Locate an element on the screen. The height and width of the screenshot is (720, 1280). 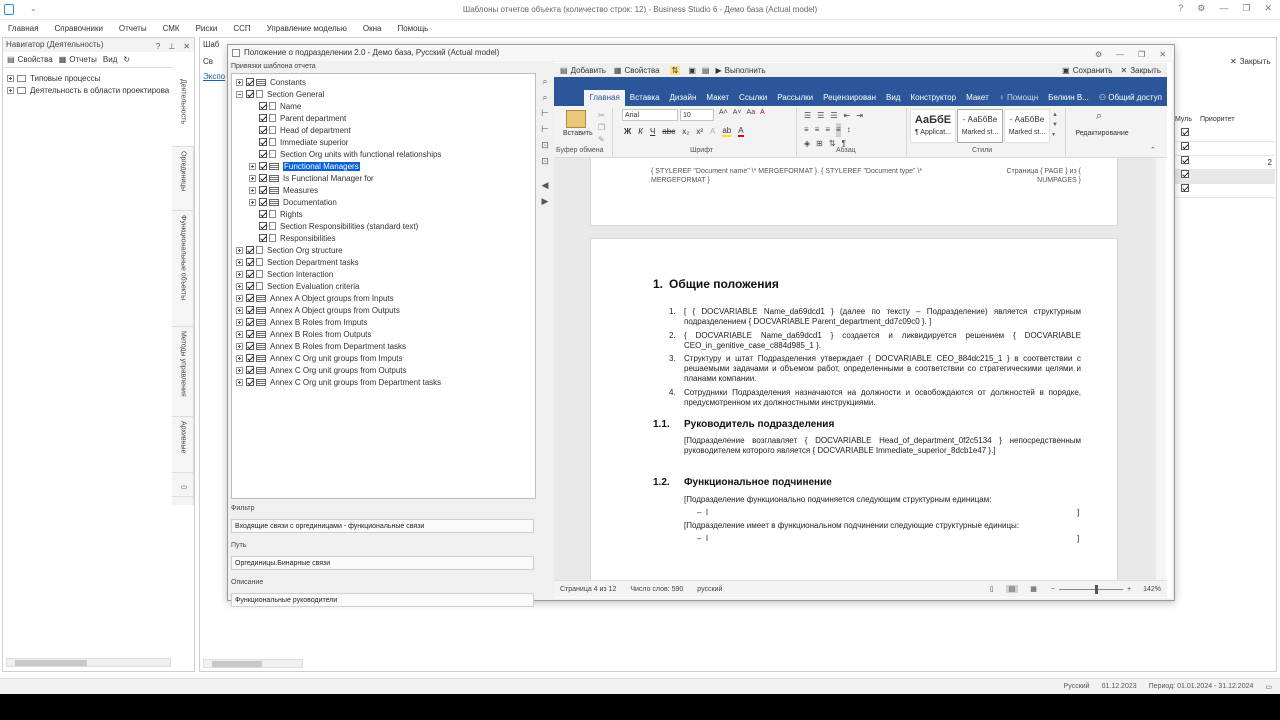
binding-tree-item: Responsibilities is located at coordinates (383, 238).